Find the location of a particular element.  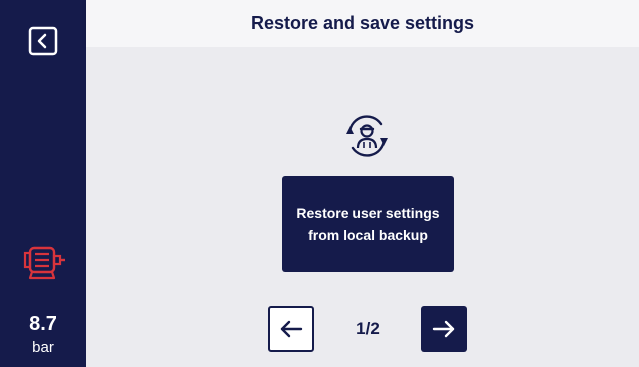

page-title: Restore and save settings is located at coordinates (362, 23).